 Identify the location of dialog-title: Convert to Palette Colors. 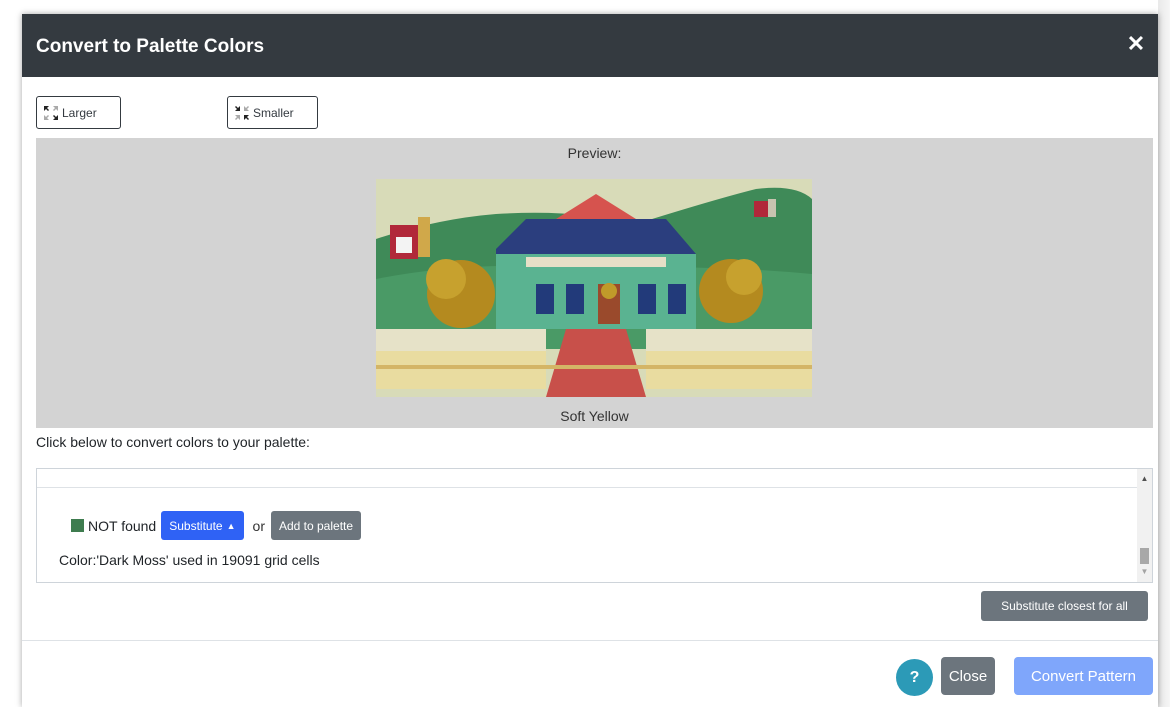
(150, 46).